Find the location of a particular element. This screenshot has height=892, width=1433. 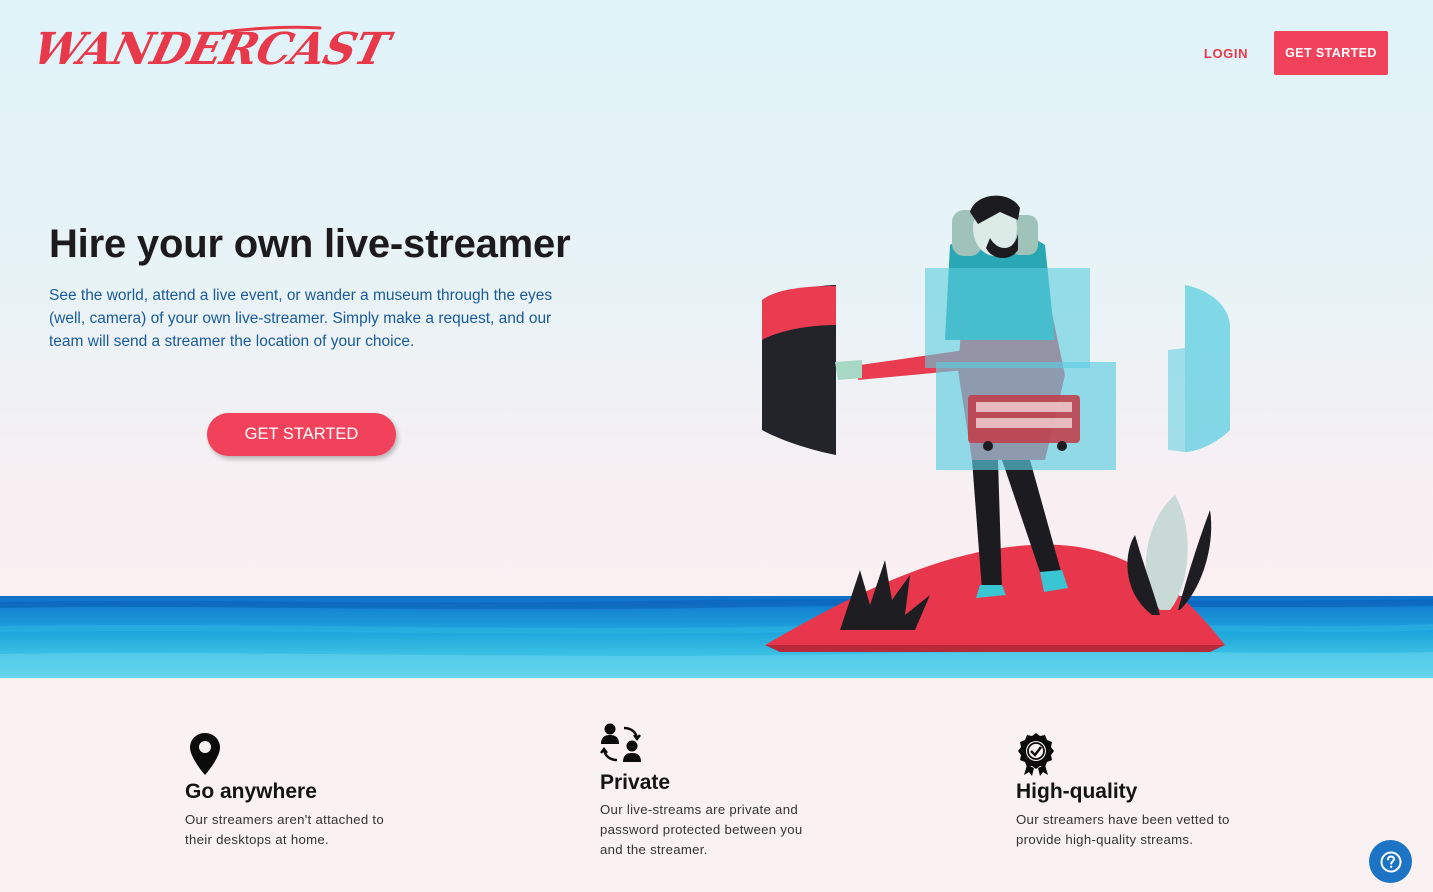

map-pin-icon is located at coordinates (205, 754).